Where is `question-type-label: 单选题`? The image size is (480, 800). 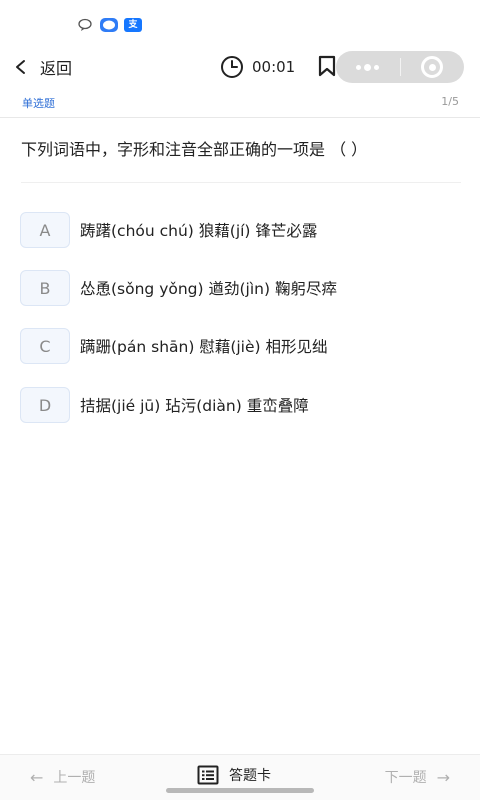
question-type-label: 单选题 is located at coordinates (38, 103).